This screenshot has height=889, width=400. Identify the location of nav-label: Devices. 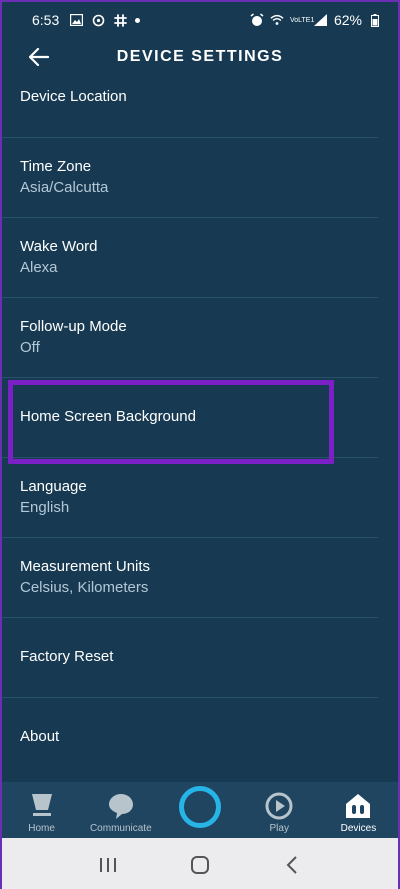
(358, 828).